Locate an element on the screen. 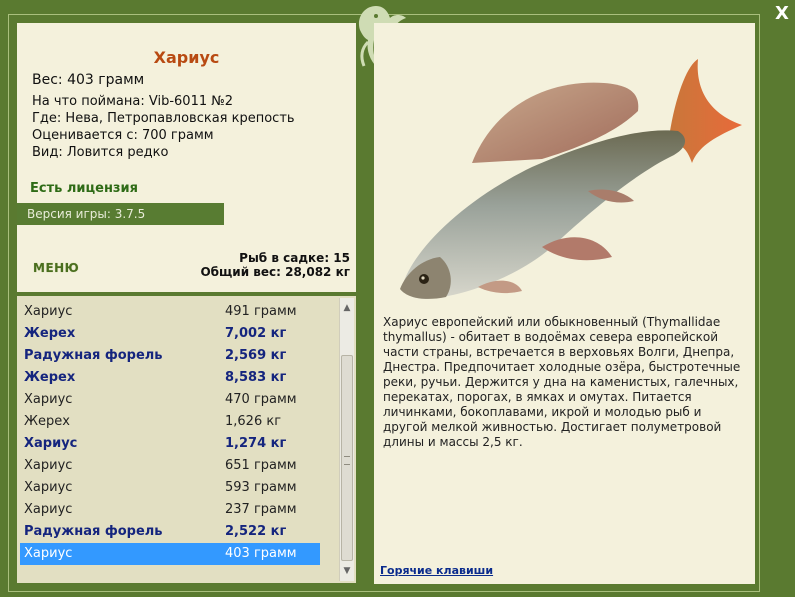  catch-weight: 2,569 кг is located at coordinates (256, 355).